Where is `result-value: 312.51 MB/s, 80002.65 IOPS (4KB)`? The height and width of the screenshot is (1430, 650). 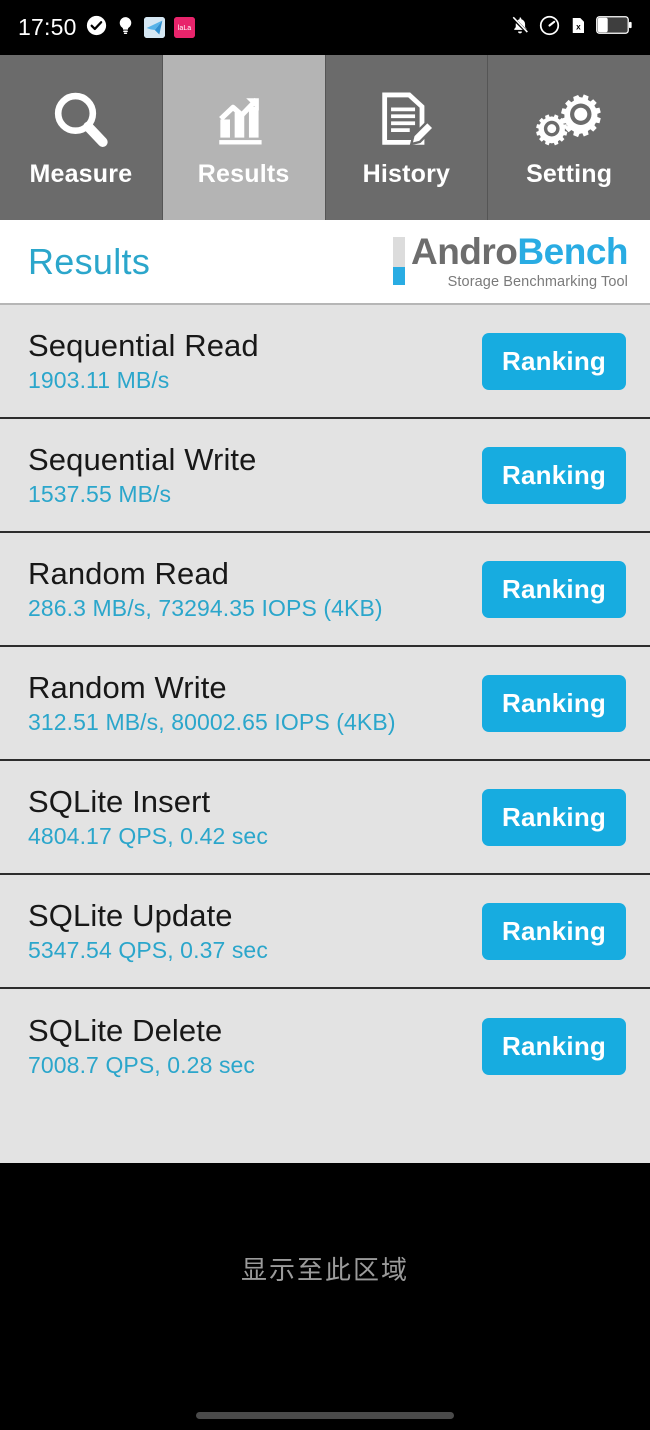
result-value: 312.51 MB/s, 80002.65 IOPS (4KB) is located at coordinates (212, 722).